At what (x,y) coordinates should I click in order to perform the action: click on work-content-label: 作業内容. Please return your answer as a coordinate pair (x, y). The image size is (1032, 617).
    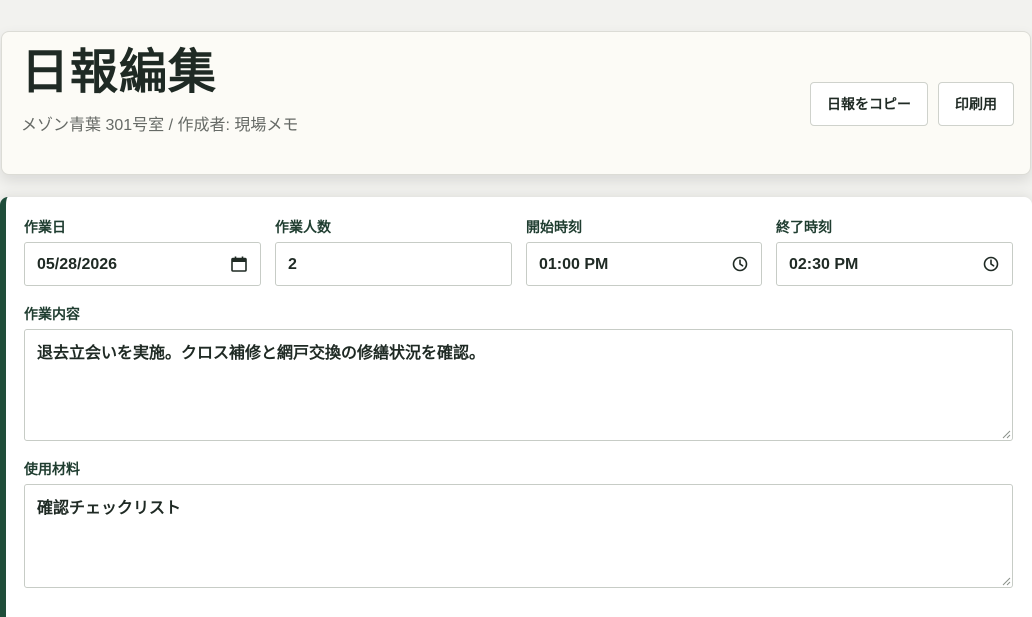
    Looking at the image, I should click on (52, 314).